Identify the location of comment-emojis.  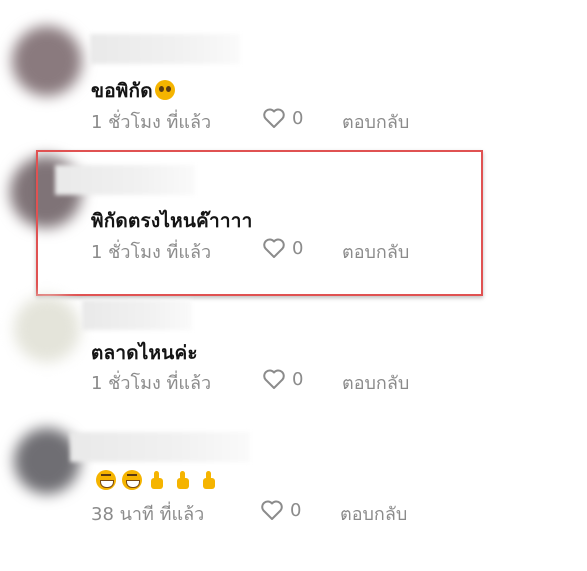
(161, 481).